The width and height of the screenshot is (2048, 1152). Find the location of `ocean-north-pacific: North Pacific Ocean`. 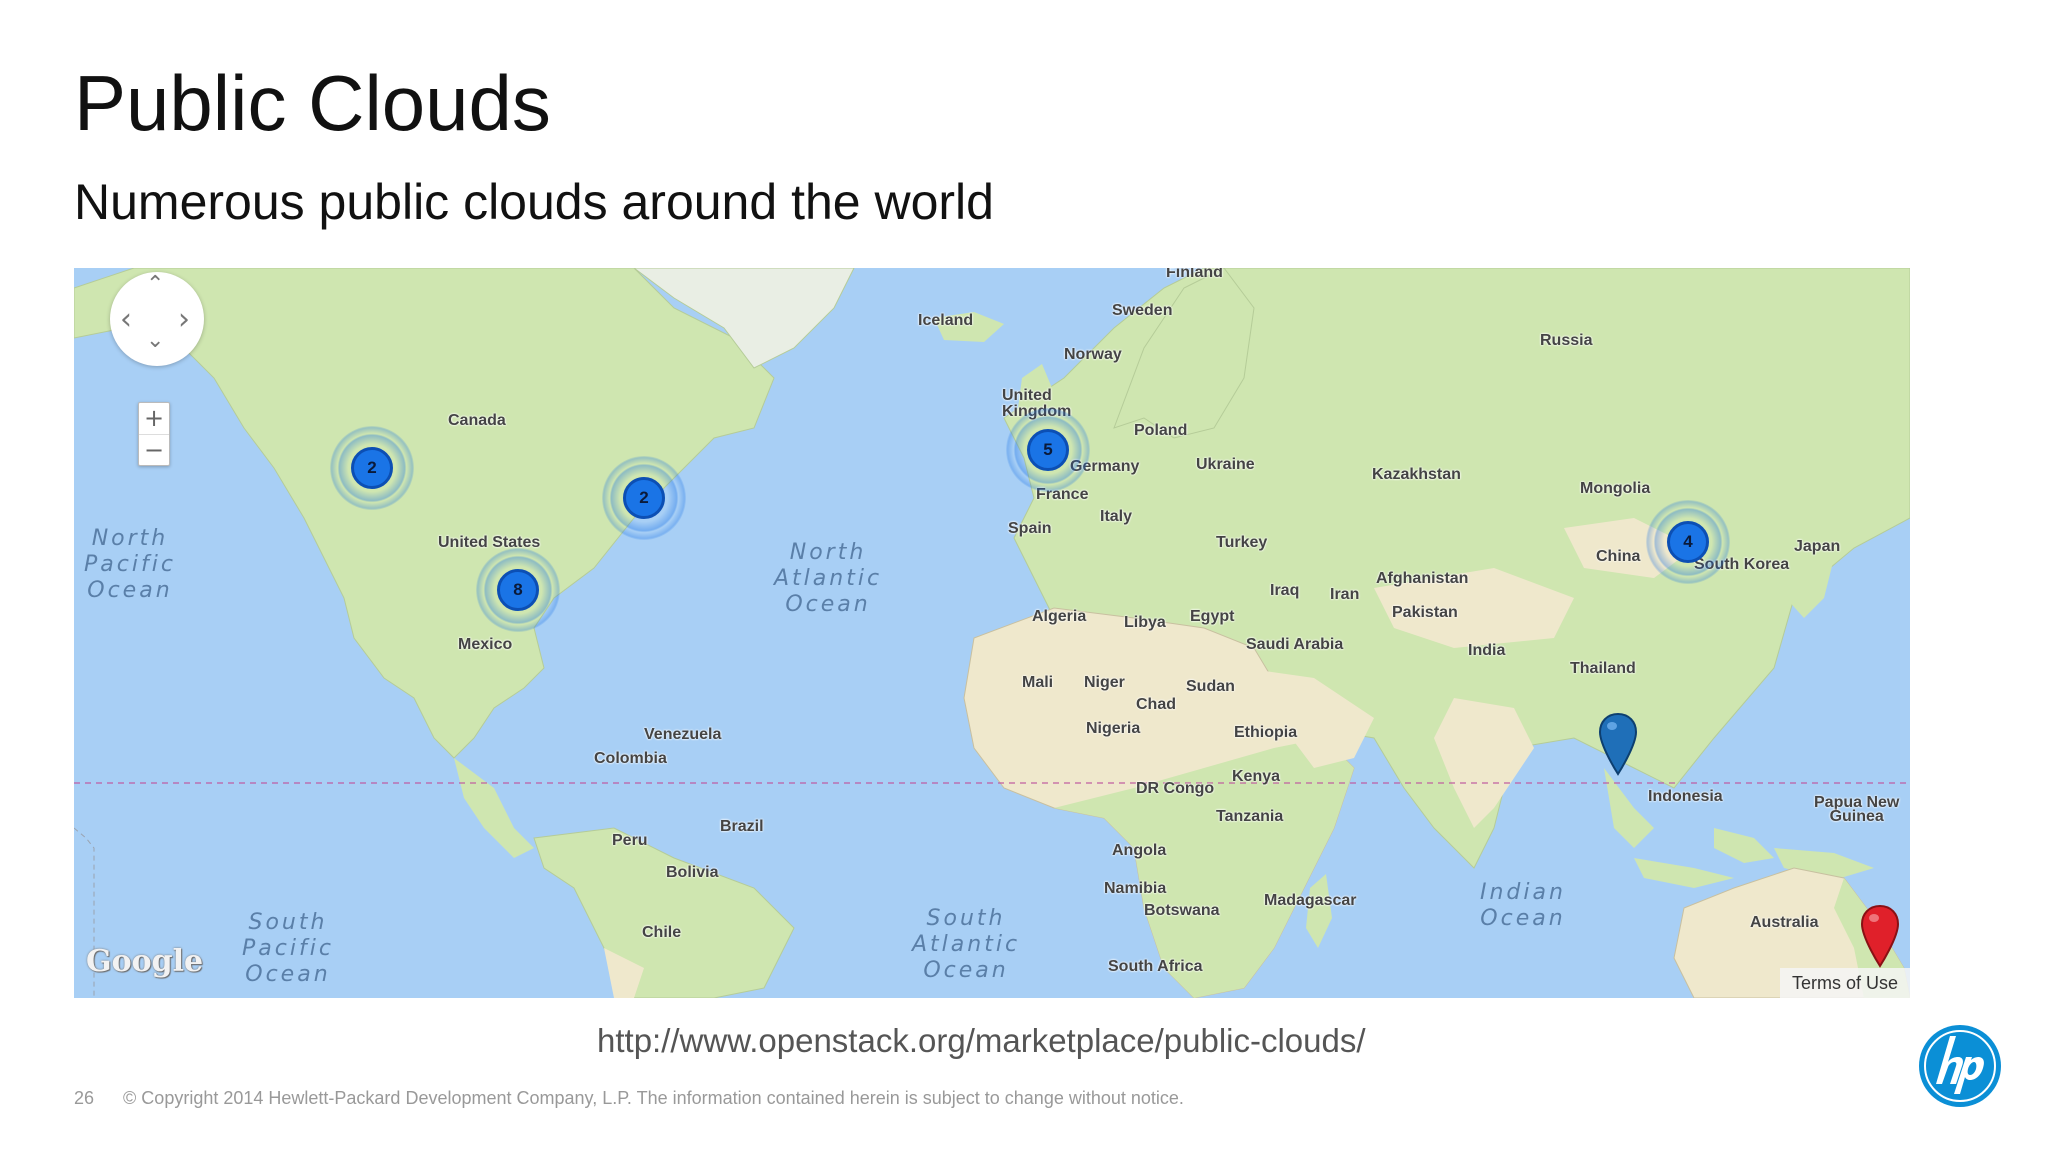

ocean-north-pacific: North Pacific Ocean is located at coordinates (130, 564).